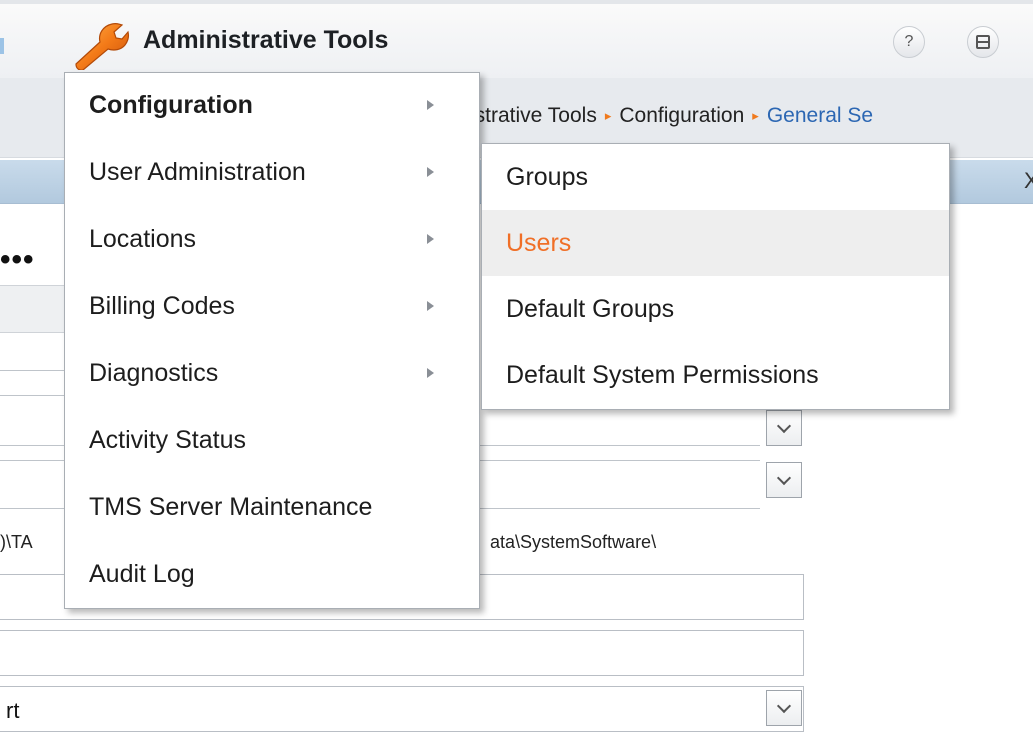 The image size is (1033, 742). What do you see at coordinates (142, 574) in the screenshot?
I see `menu-item-label: Audit Log` at bounding box center [142, 574].